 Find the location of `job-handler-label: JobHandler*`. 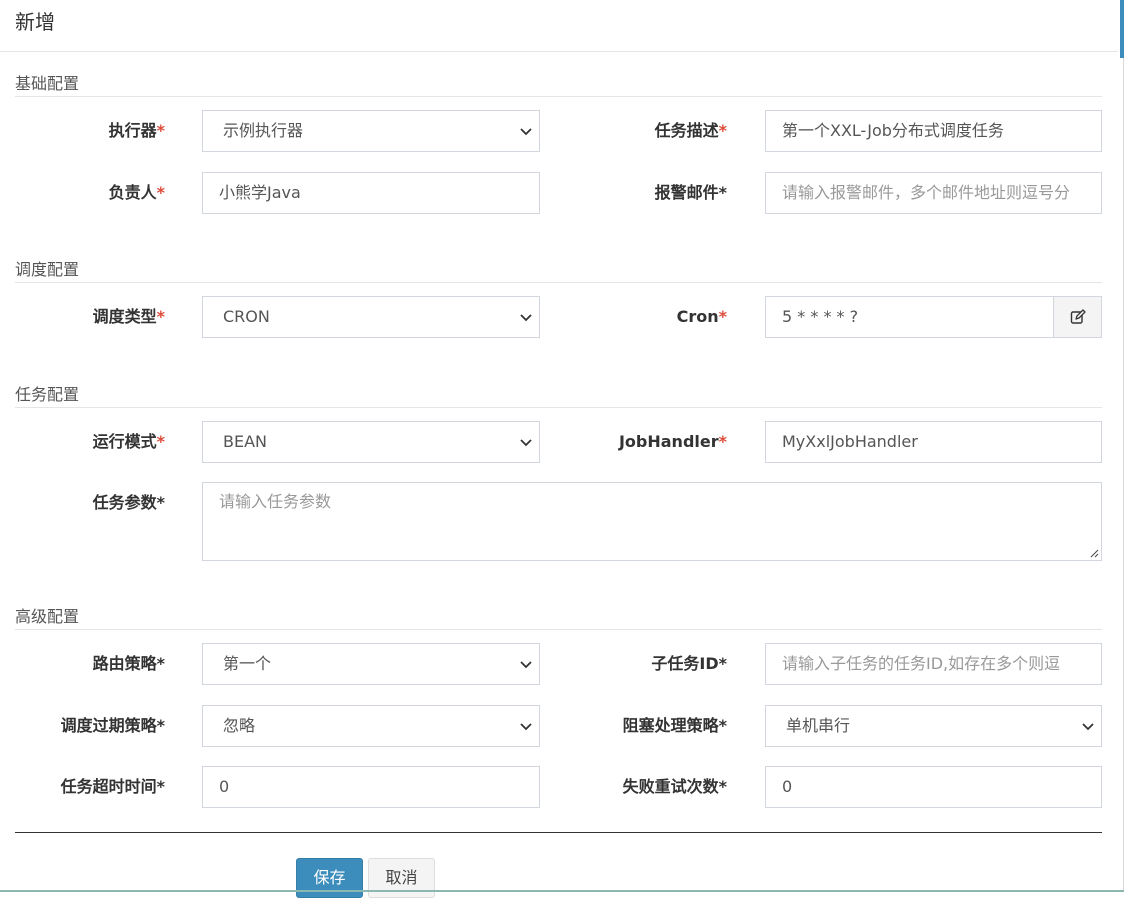

job-handler-label: JobHandler* is located at coordinates (672, 441).